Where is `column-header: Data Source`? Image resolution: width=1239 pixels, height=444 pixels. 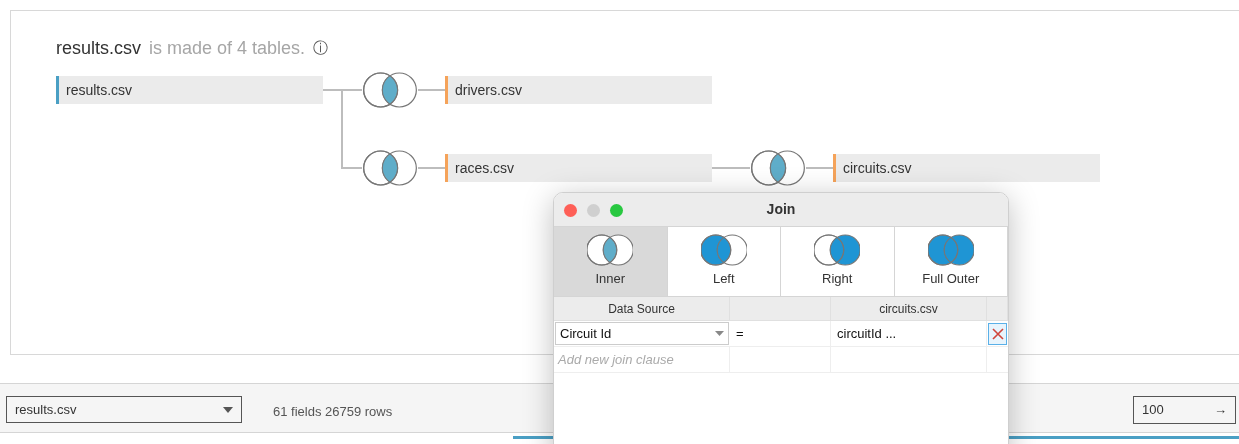
column-header: Data Source is located at coordinates (642, 308).